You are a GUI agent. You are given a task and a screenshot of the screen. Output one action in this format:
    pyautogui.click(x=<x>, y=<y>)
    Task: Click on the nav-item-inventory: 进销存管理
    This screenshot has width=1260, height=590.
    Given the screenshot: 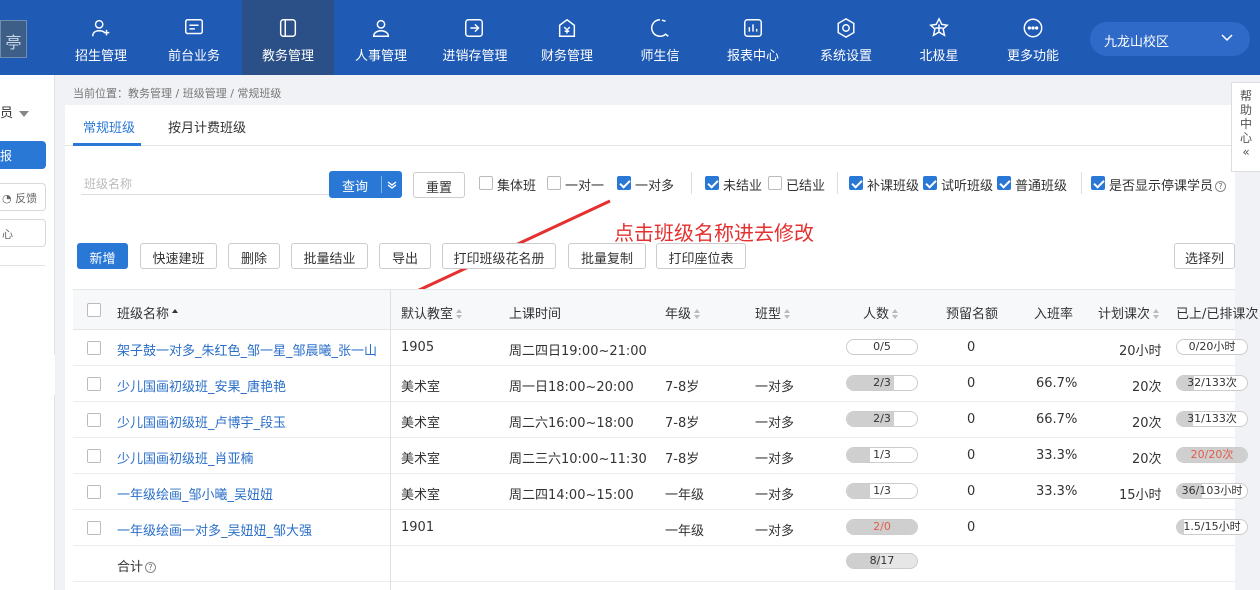 What is the action you would take?
    pyautogui.click(x=475, y=37)
    